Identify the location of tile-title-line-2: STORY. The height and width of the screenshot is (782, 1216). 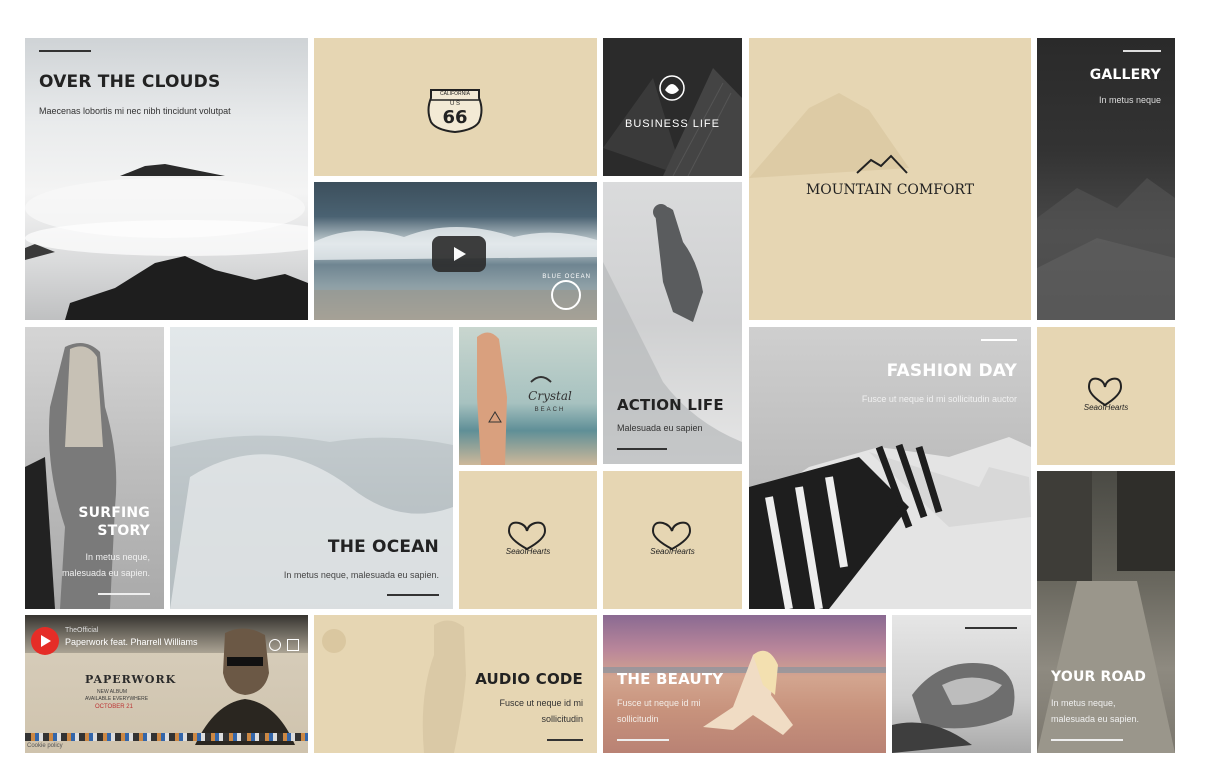
(123, 531).